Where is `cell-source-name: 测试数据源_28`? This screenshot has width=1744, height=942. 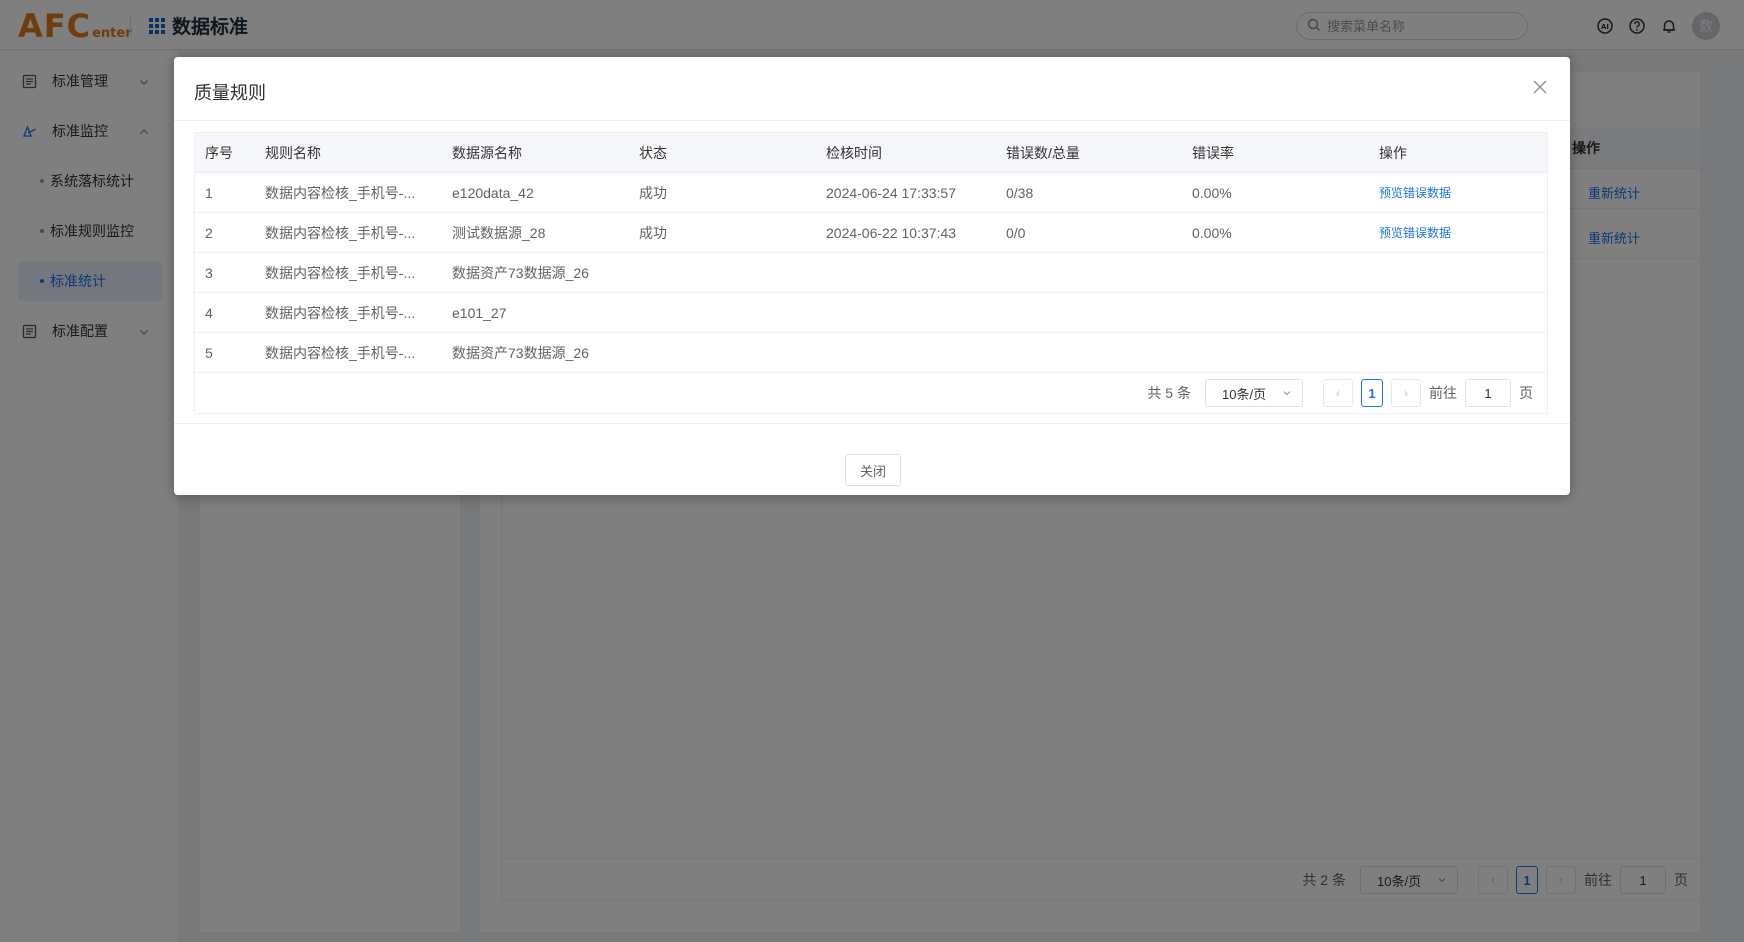
cell-source-name: 测试数据源_28 is located at coordinates (499, 233).